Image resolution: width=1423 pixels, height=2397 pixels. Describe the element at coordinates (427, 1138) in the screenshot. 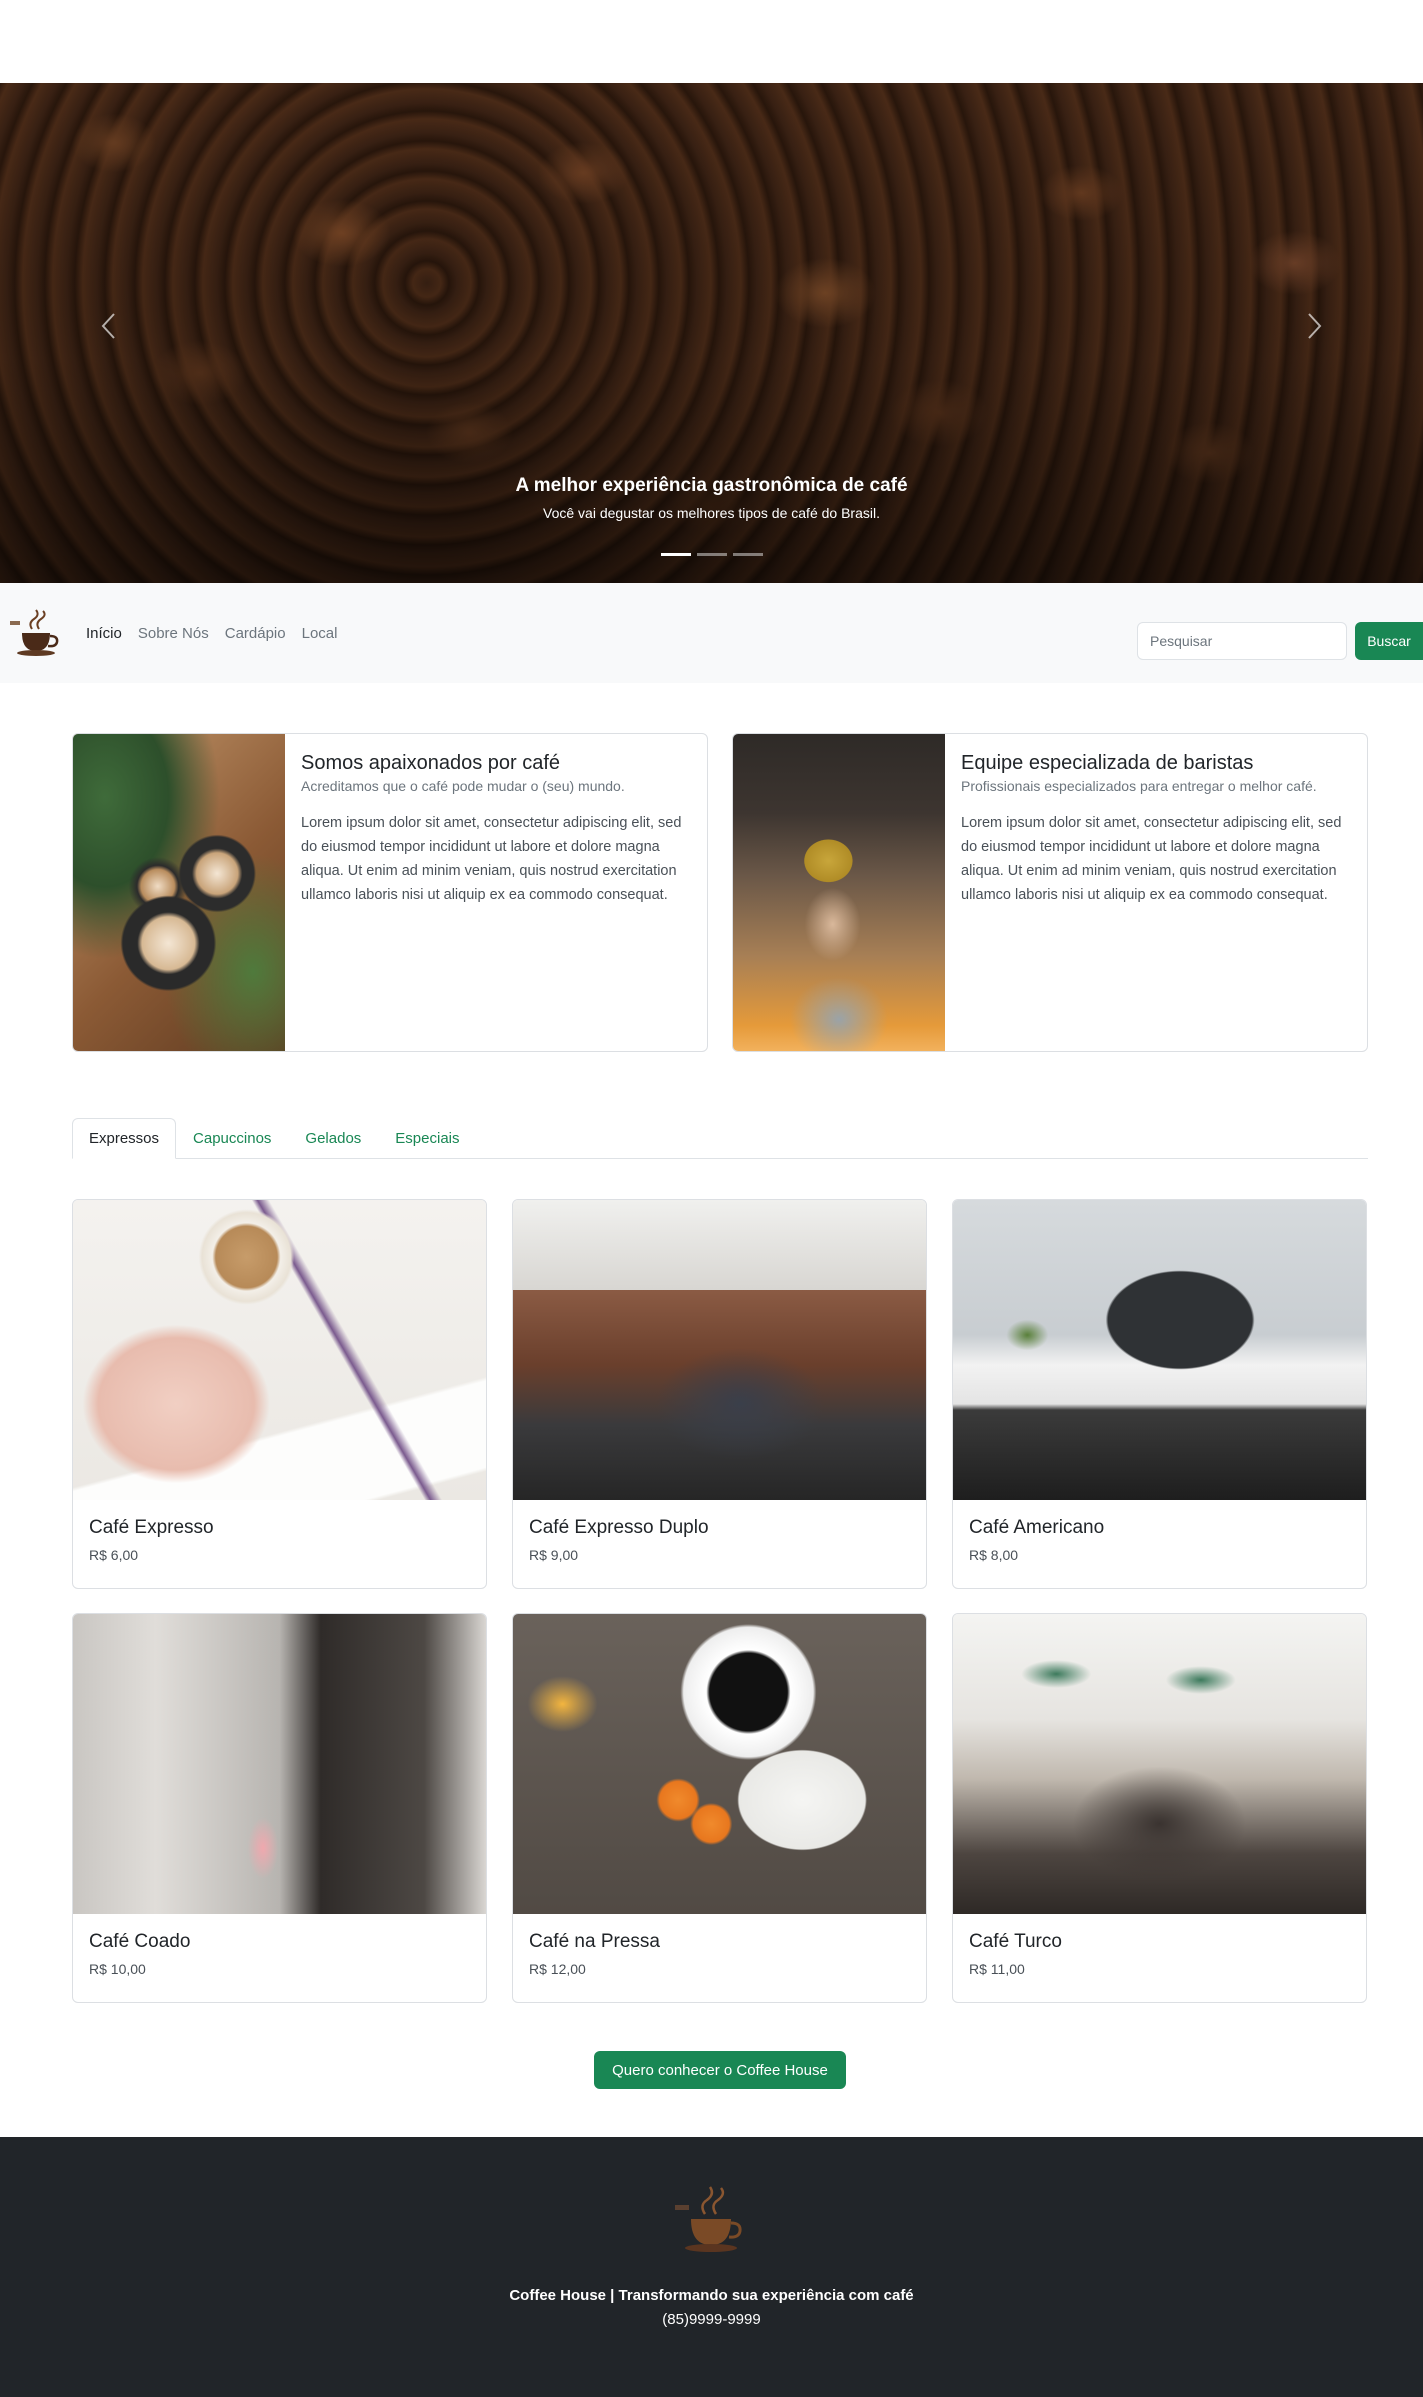

I see `tab-especiais: Especiais` at that location.